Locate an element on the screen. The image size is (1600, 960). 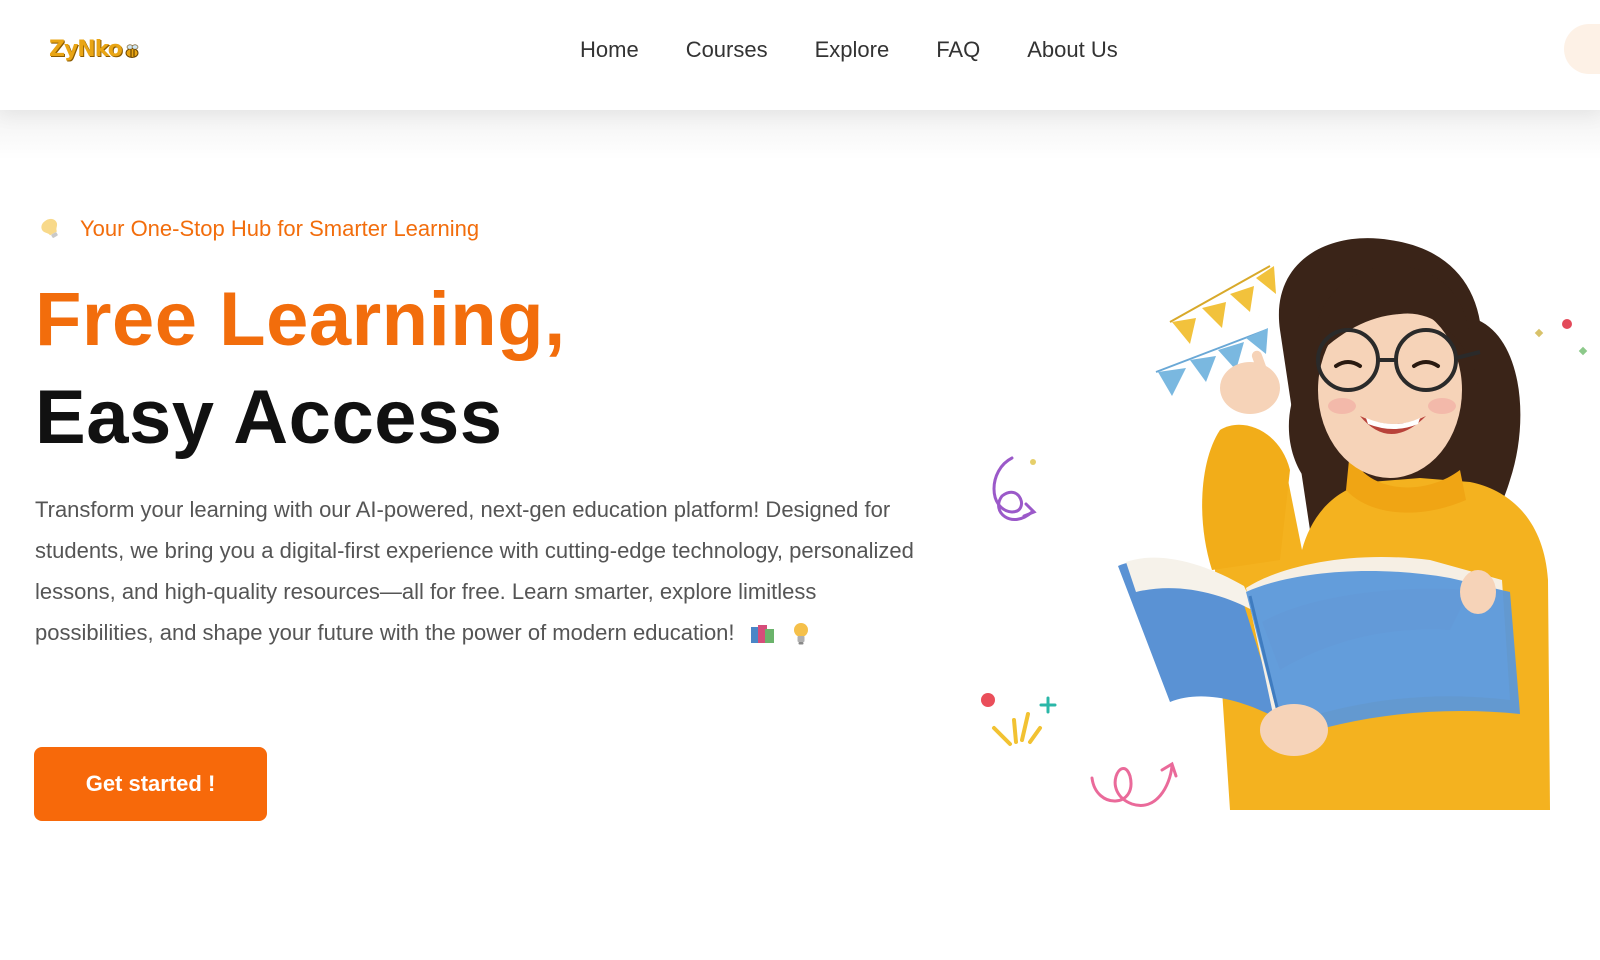
hero-tagline: Your One-Stop Hub for Smarter Learning is located at coordinates (259, 229).